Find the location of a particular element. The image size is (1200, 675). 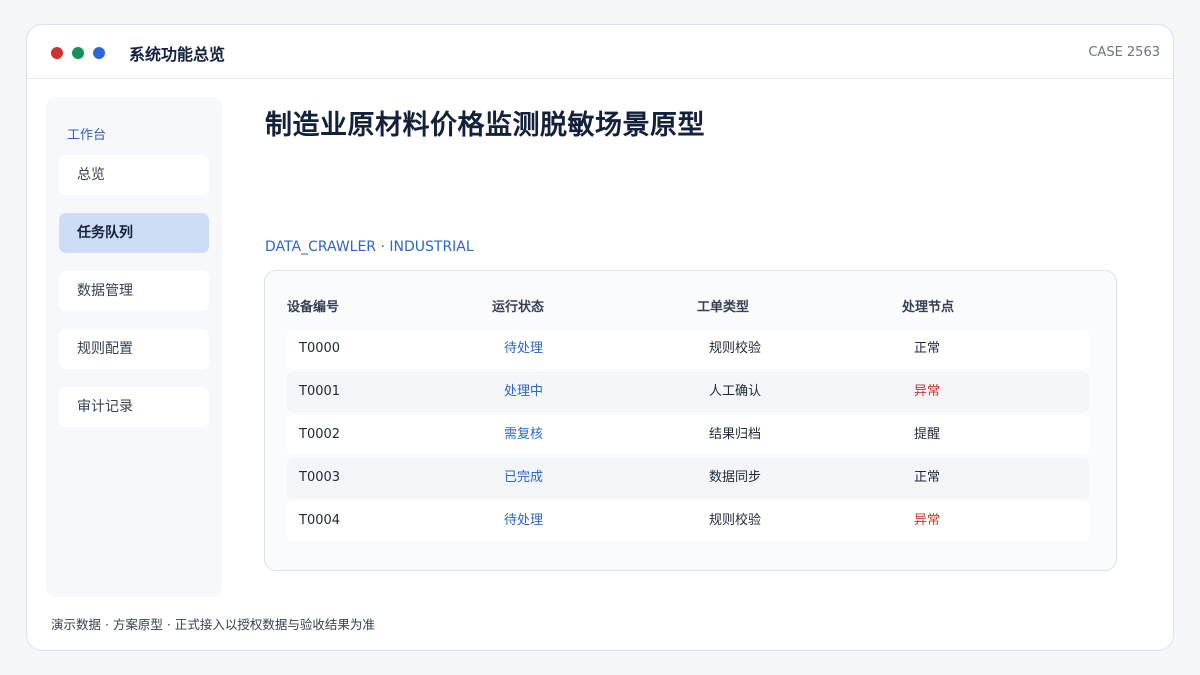

ticket-type-cell: 数据同步 is located at coordinates (735, 477).